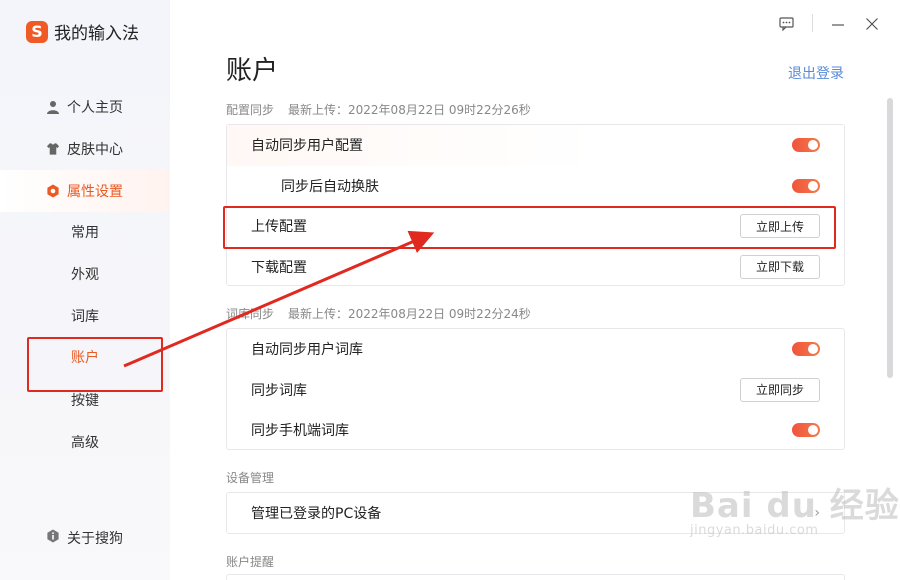 The image size is (900, 580). I want to click on watermark-main: Bai du 经验, so click(795, 506).